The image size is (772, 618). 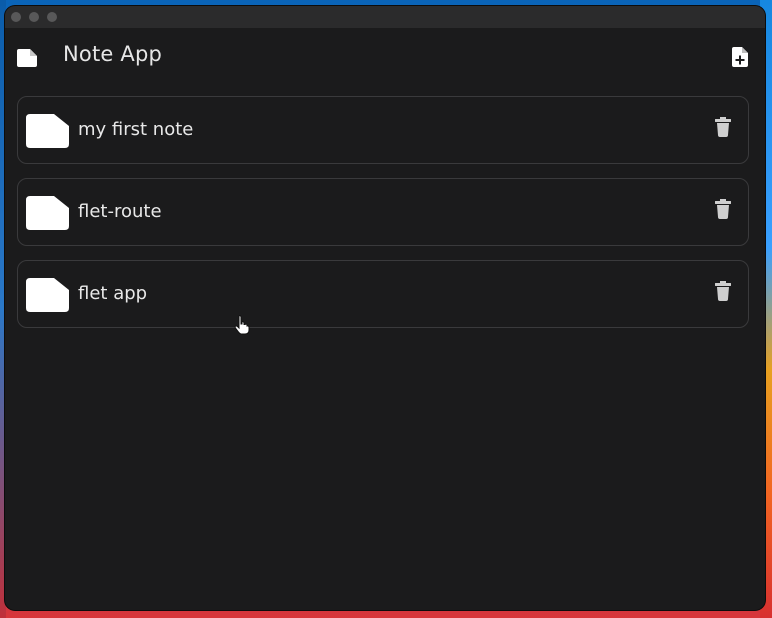 What do you see at coordinates (385, 55) in the screenshot?
I see `app-bar: Note App` at bounding box center [385, 55].